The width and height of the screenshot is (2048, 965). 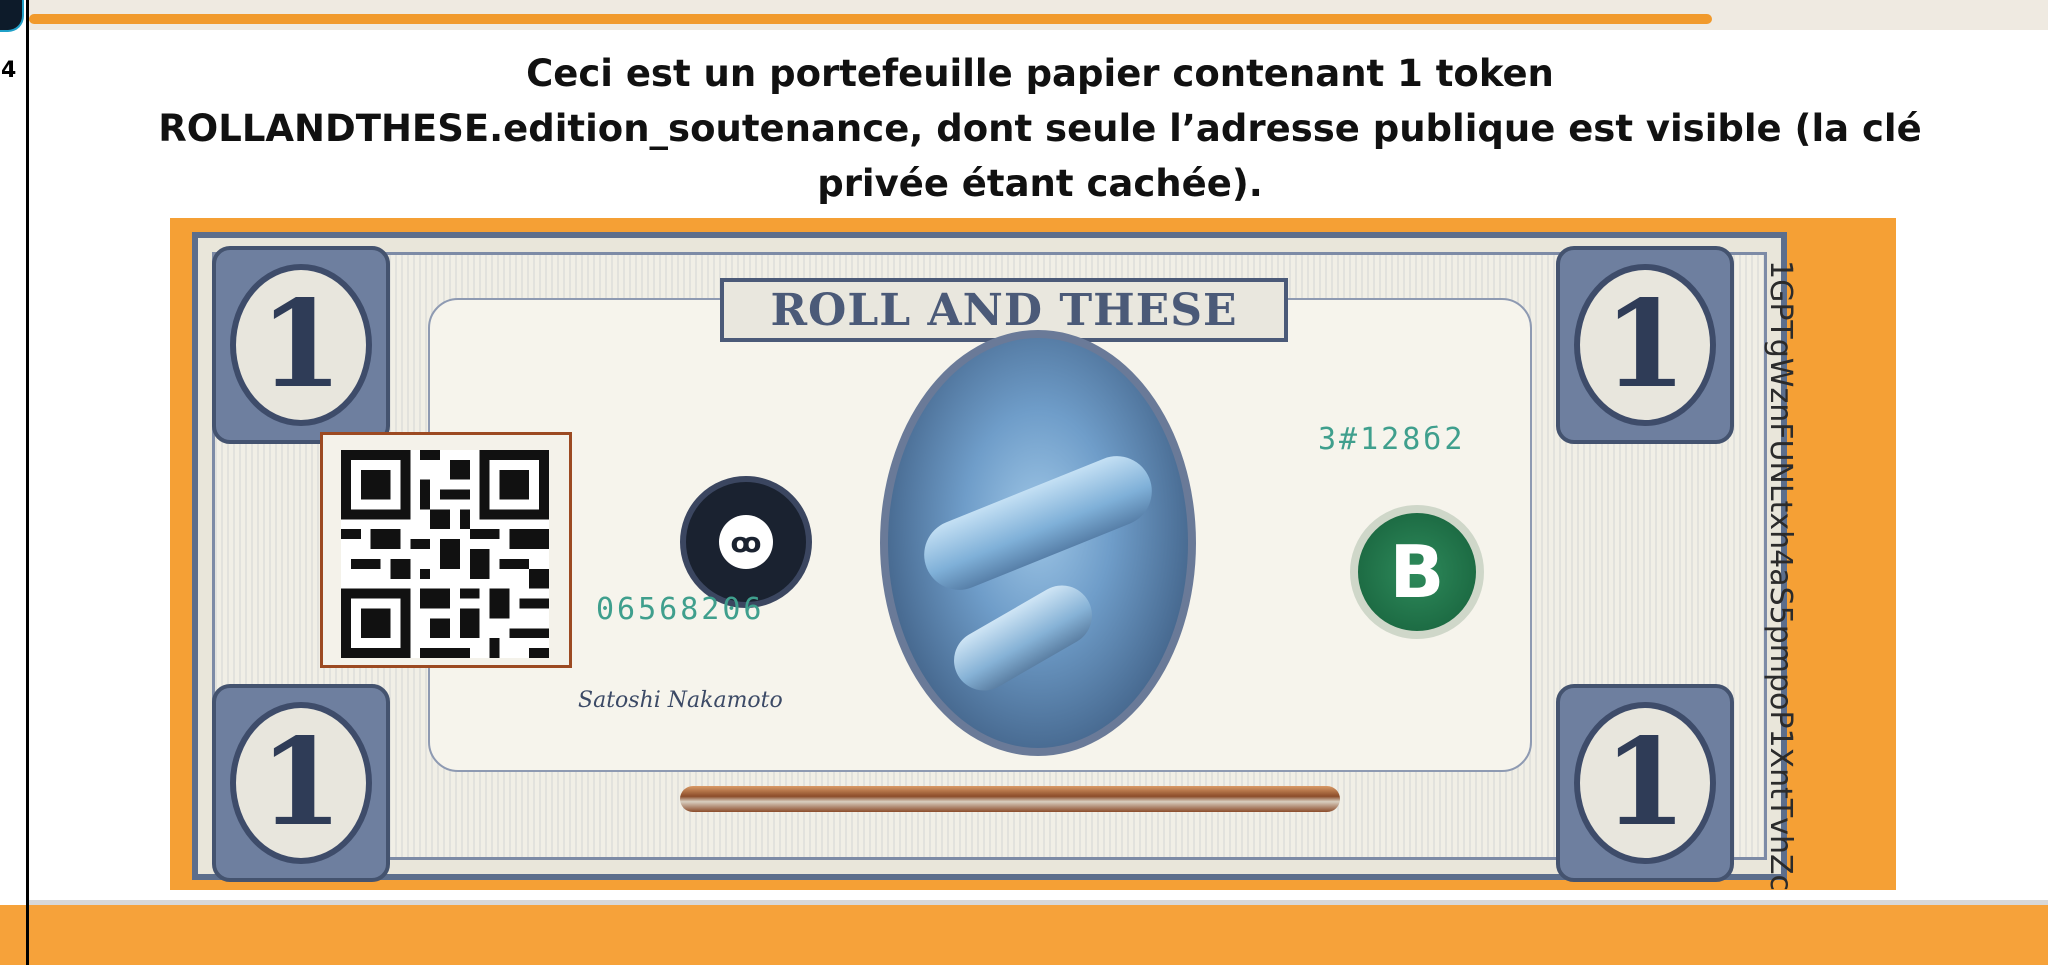 I want to click on hidden-private-key-strip, so click(x=1010, y=799).